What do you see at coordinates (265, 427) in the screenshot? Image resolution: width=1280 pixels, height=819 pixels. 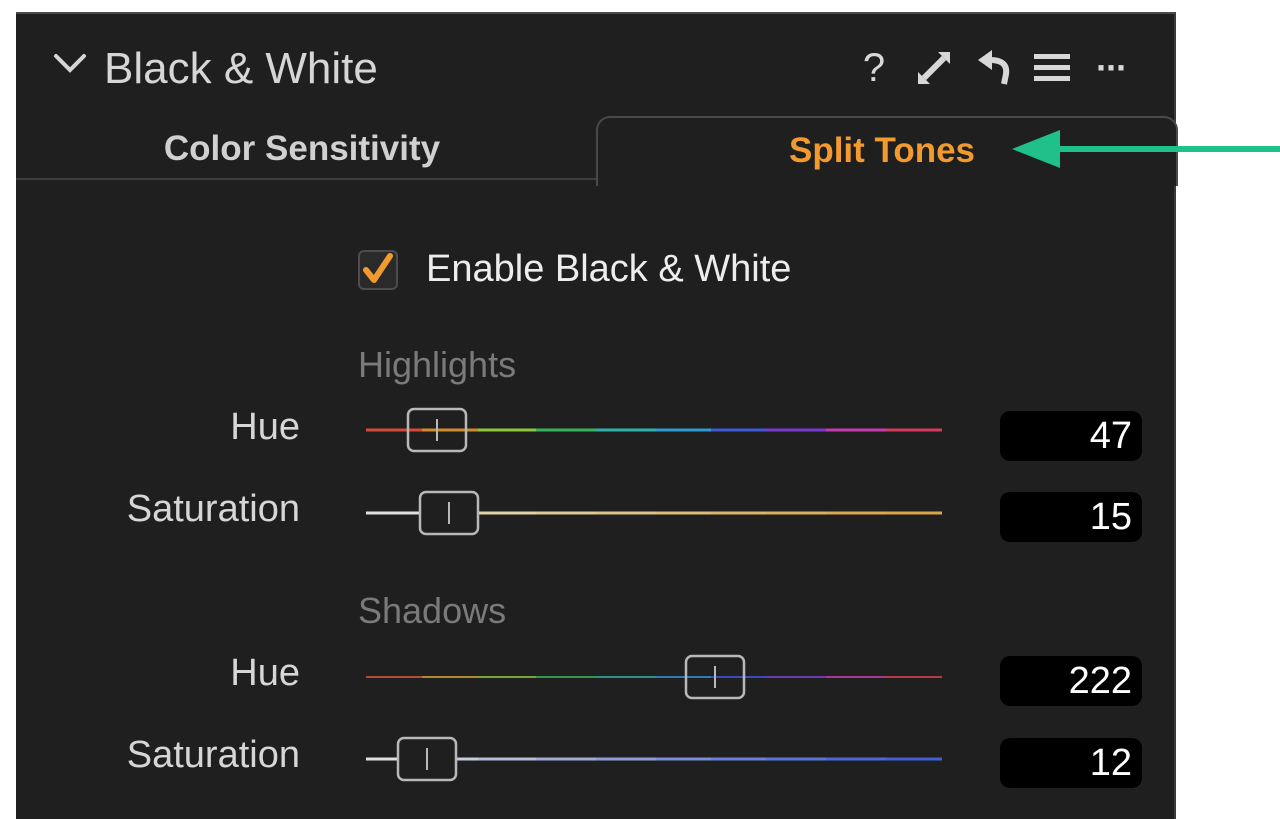 I see `highlights-hue-label: Hue` at bounding box center [265, 427].